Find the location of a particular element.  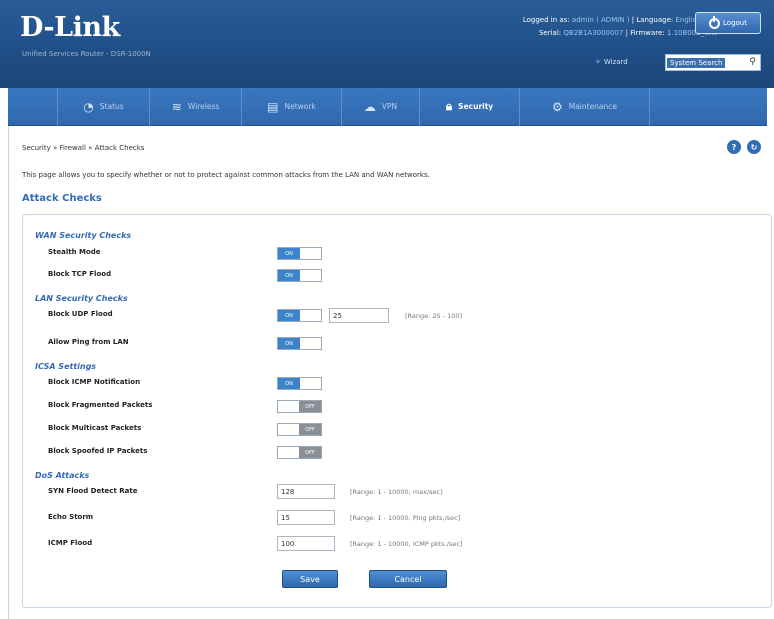

dashboard-icon: ◔ is located at coordinates (88, 106).